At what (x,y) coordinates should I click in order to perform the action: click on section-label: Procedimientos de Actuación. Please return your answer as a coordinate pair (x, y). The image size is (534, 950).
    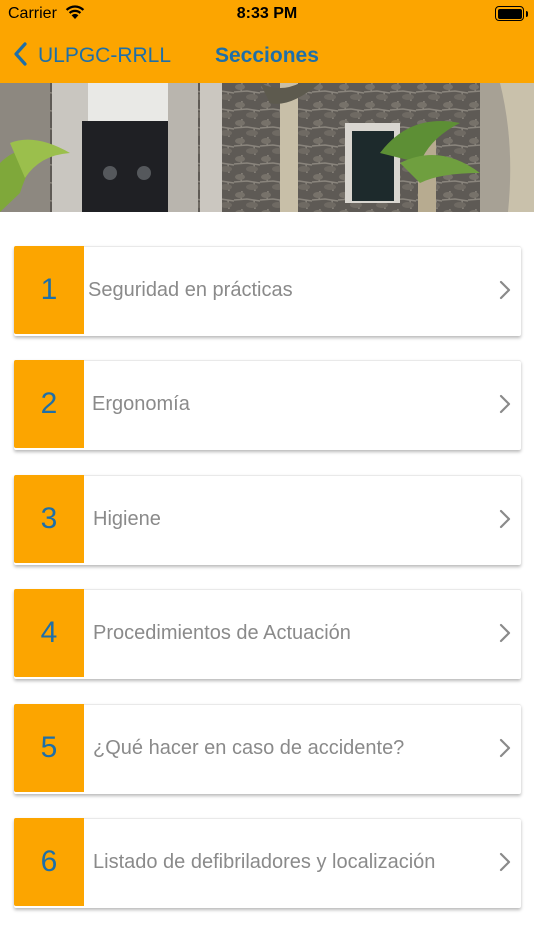
    Looking at the image, I should click on (222, 632).